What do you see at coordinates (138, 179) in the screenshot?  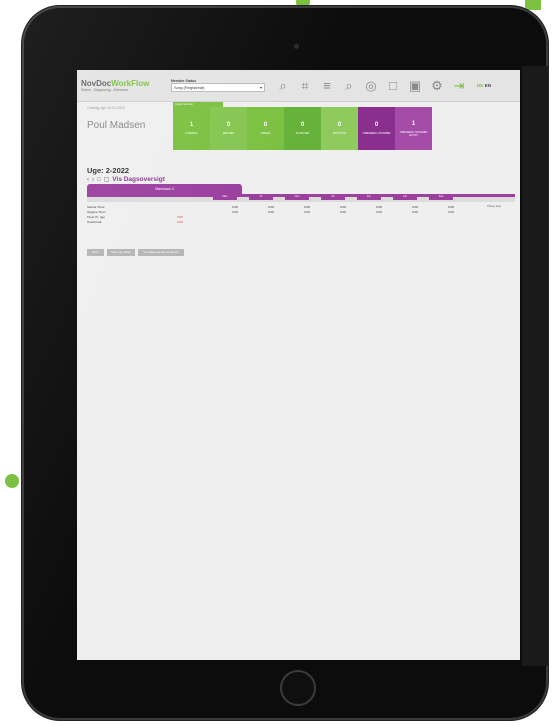 I see `view-title: Vis Dagsoversigt` at bounding box center [138, 179].